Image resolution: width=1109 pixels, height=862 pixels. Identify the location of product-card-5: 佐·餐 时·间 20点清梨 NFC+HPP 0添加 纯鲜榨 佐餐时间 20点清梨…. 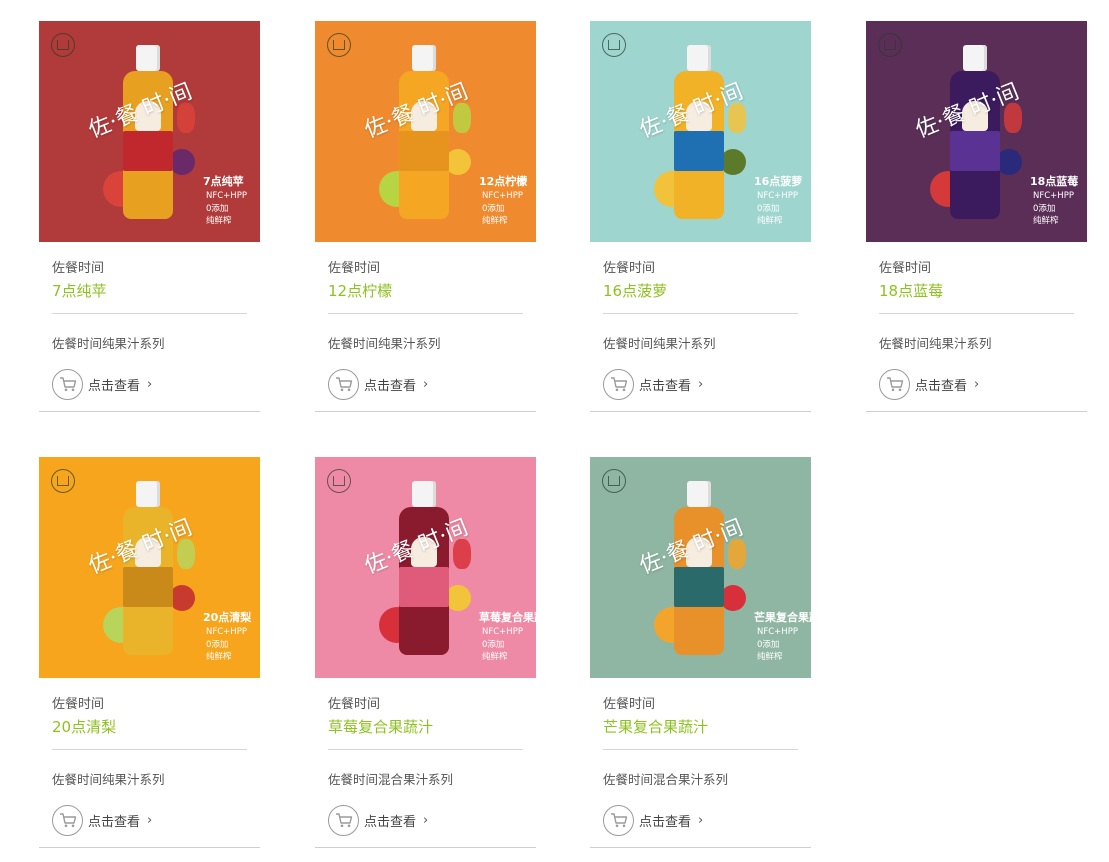
(149, 653).